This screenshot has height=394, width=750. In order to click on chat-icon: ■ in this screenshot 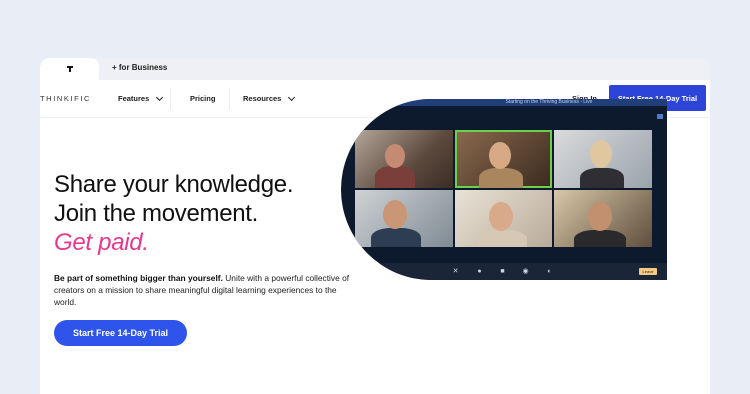, I will do `click(502, 271)`.